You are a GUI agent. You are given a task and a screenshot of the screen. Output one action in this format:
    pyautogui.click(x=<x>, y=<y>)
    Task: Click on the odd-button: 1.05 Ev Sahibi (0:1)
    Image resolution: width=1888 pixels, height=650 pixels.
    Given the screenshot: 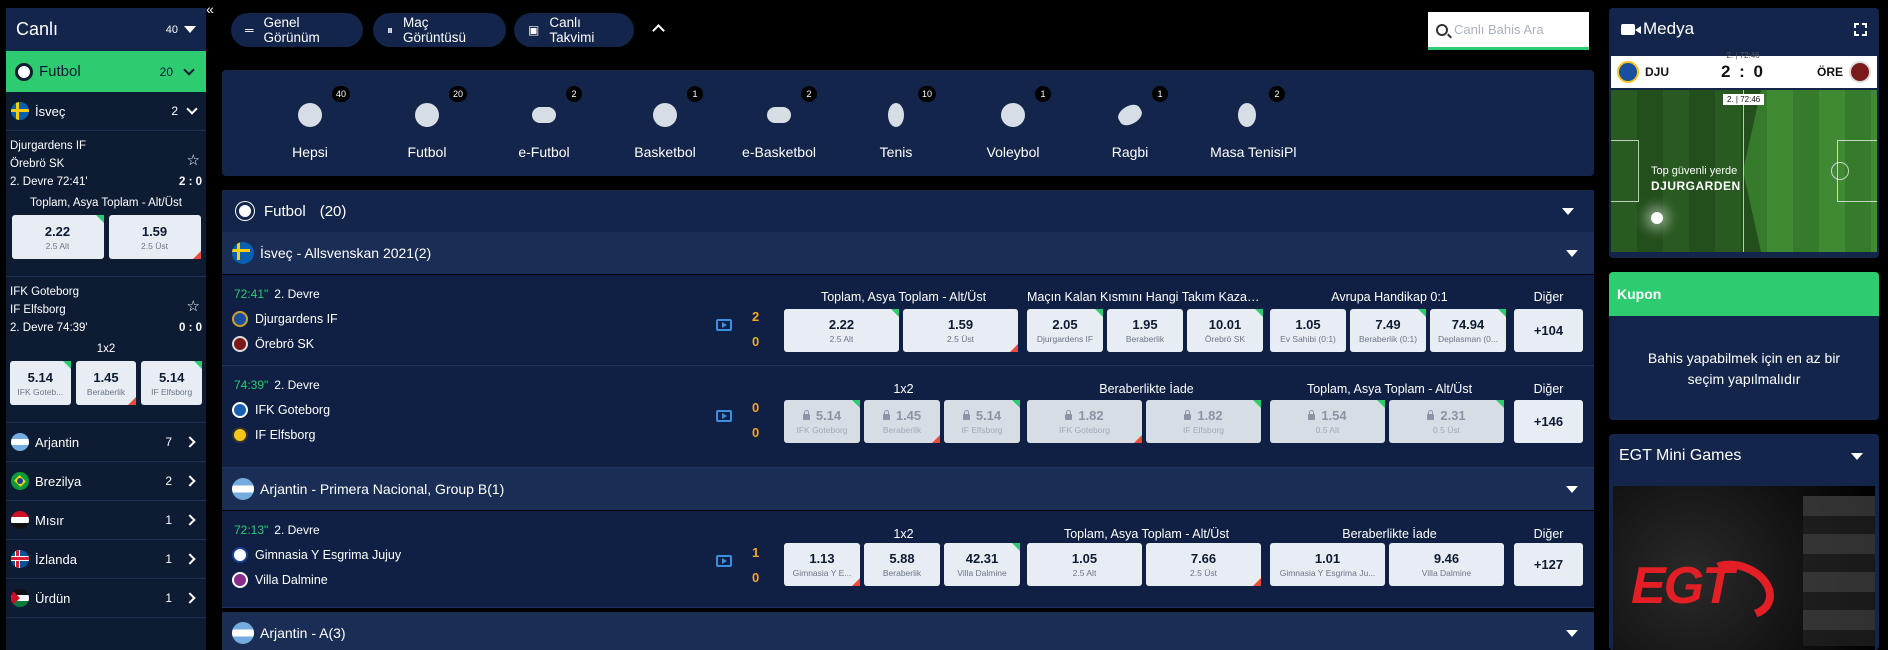 What is the action you would take?
    pyautogui.click(x=1308, y=330)
    